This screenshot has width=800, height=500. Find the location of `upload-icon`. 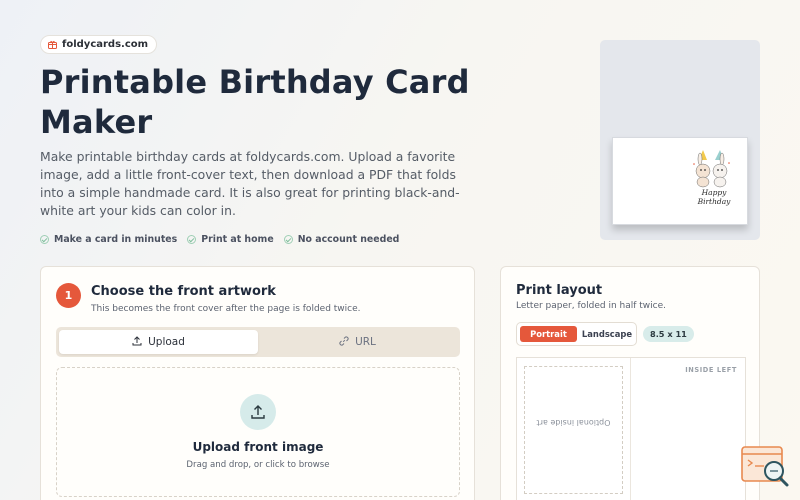

upload-icon is located at coordinates (137, 342).